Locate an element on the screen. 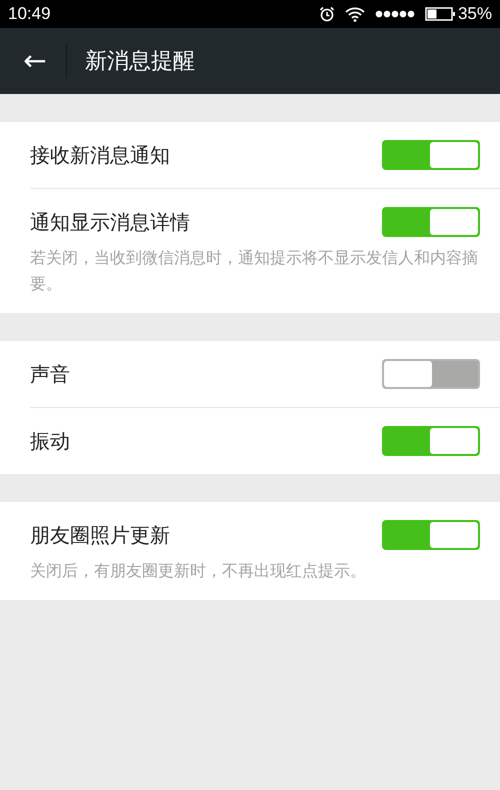 This screenshot has height=790, width=500. setting-label: 通知显示消息详情 is located at coordinates (110, 222).